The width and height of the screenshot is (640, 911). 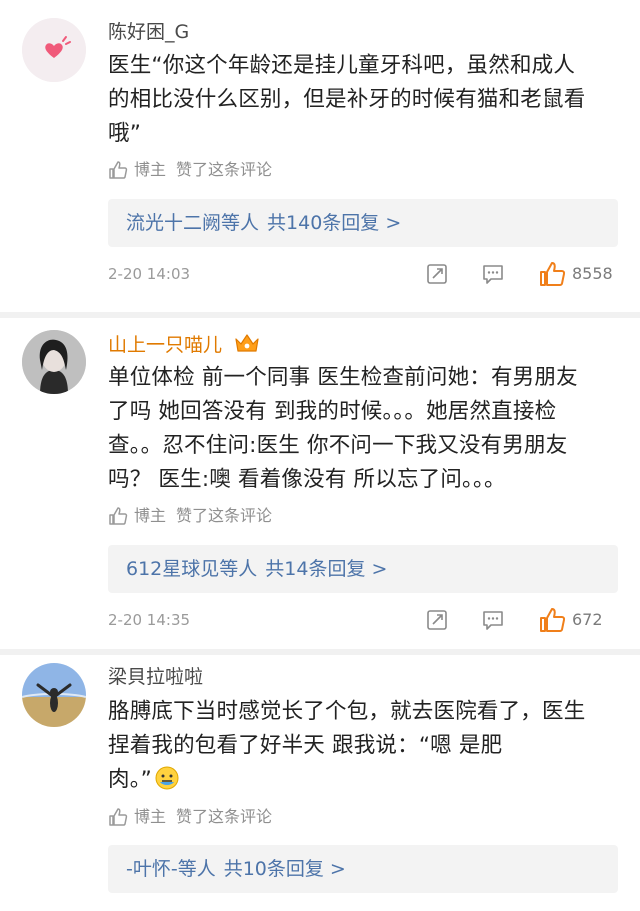 What do you see at coordinates (167, 778) in the screenshot?
I see `emoji-icon` at bounding box center [167, 778].